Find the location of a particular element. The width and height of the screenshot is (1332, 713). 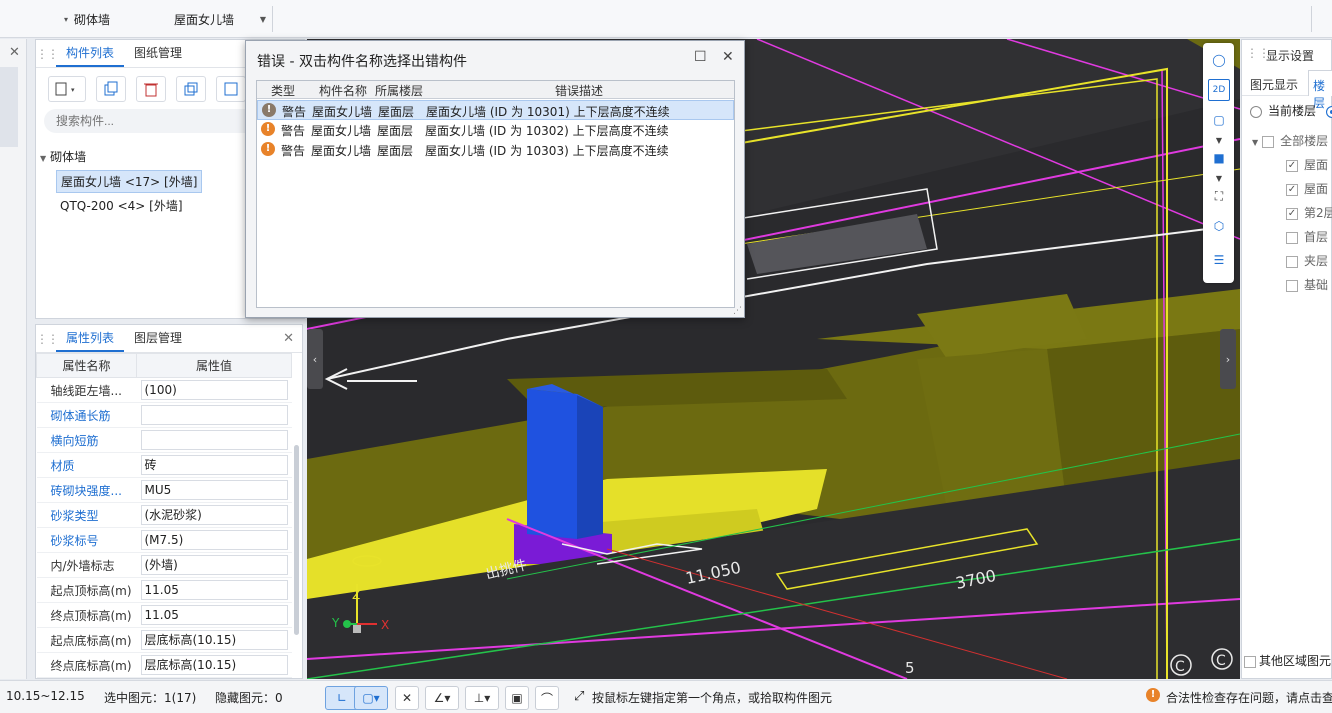

select-mode-button: ▢▾ is located at coordinates (371, 698).